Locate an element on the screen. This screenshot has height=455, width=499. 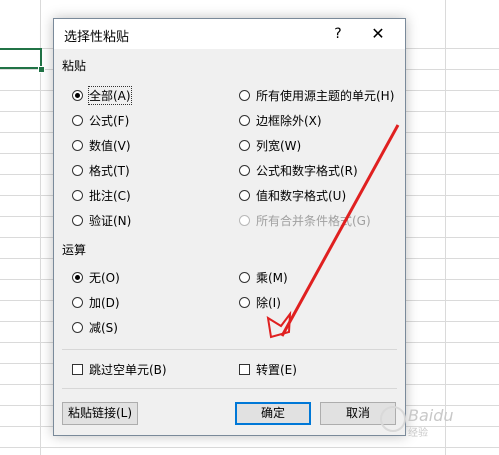
radio-paste-column-widths: 列宽(W) is located at coordinates (270, 145).